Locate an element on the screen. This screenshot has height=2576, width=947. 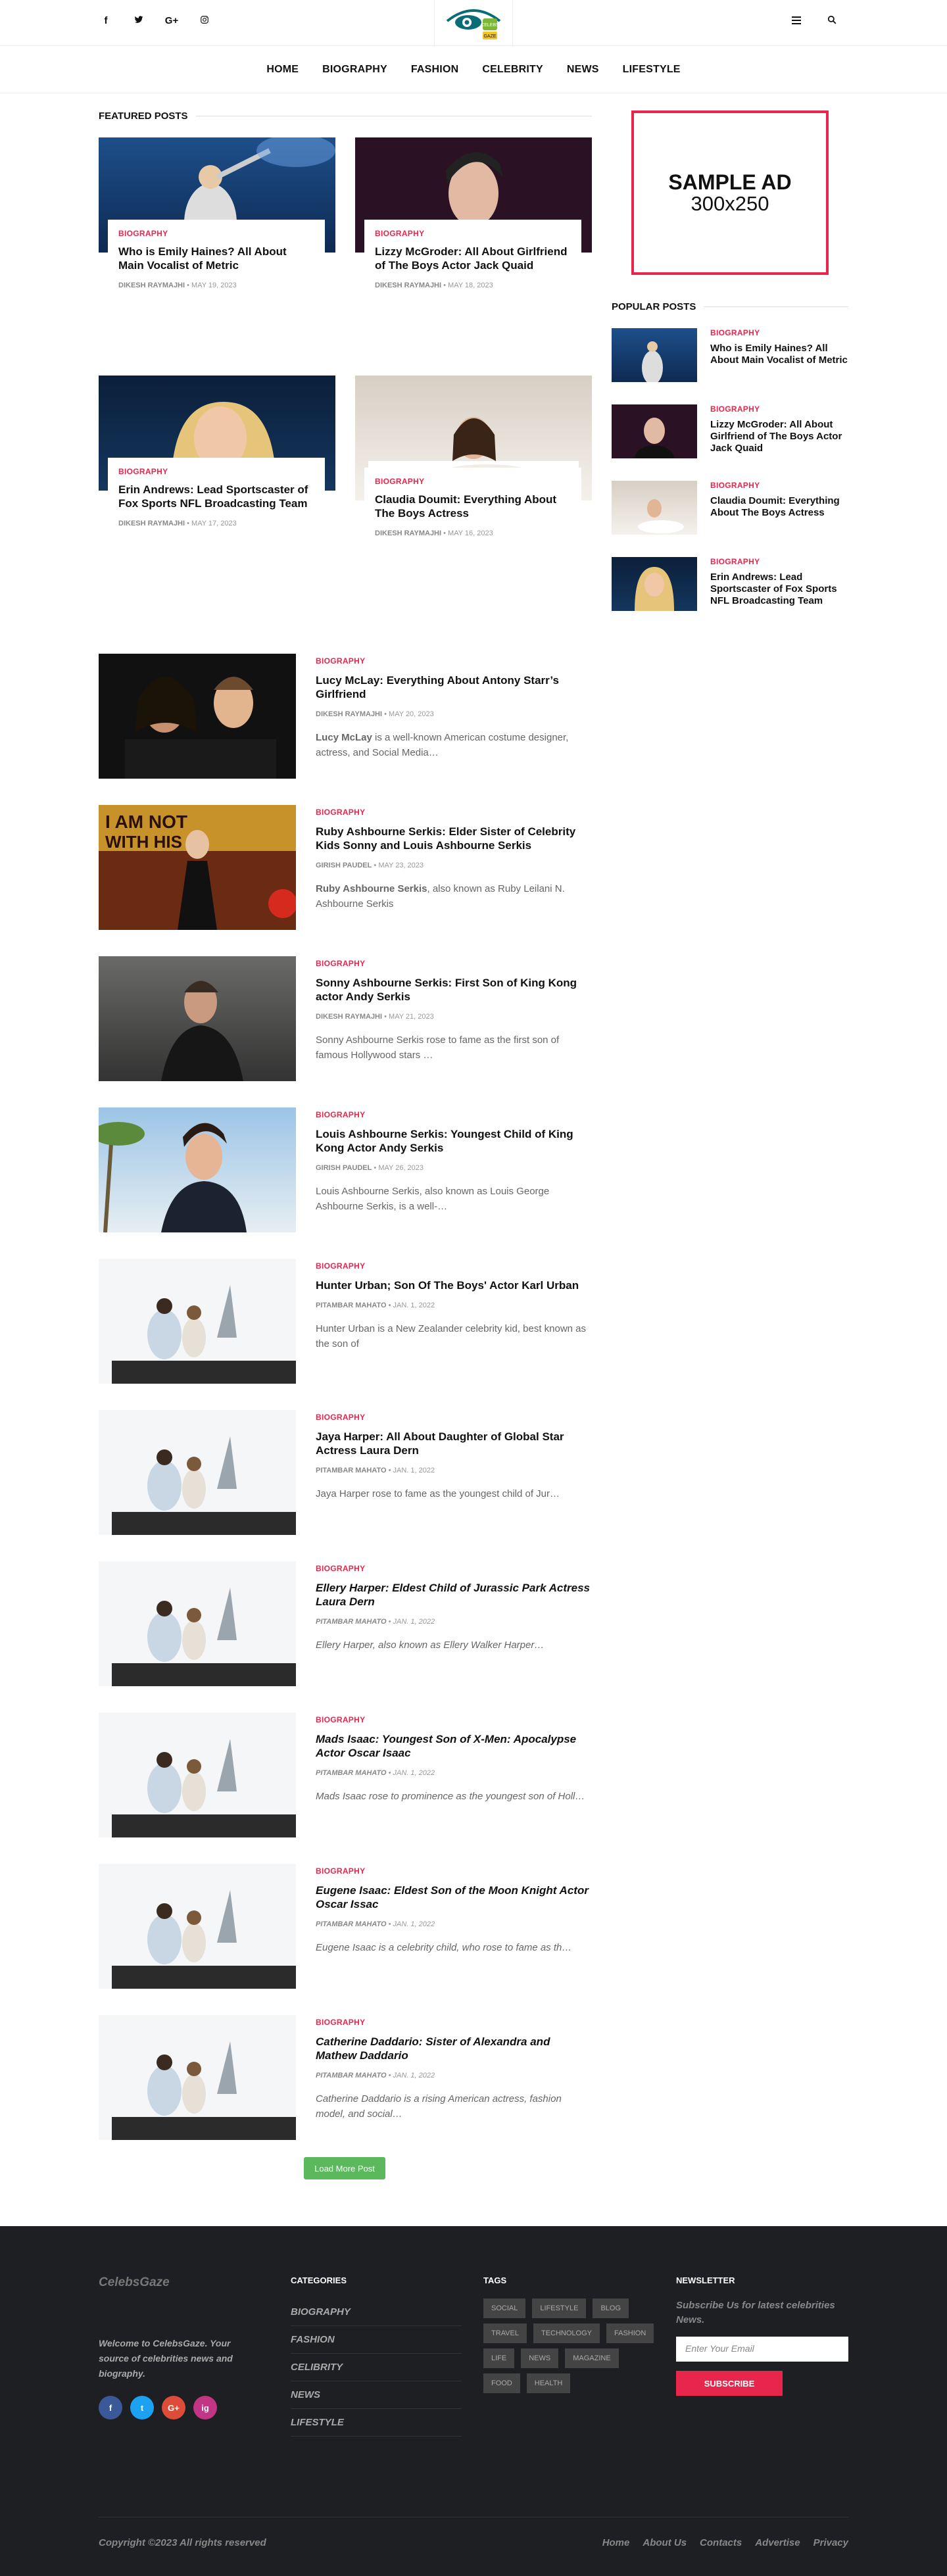
sample-ad: SAMPLE AD 300x250 is located at coordinates (730, 192).